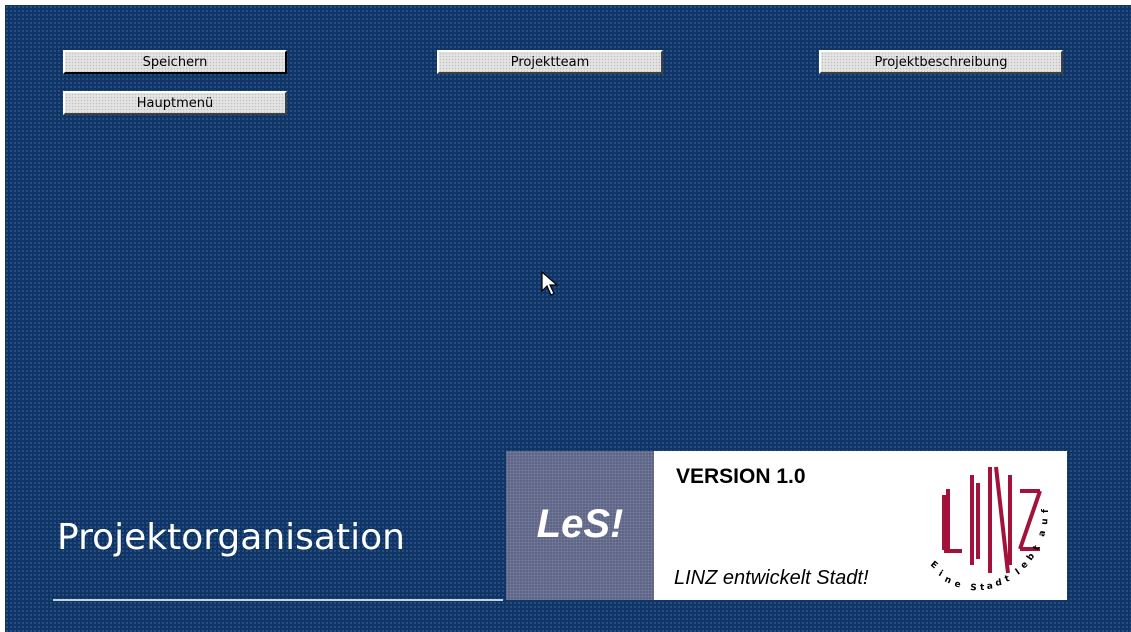  I want to click on svg-text: n, so click(948, 581).